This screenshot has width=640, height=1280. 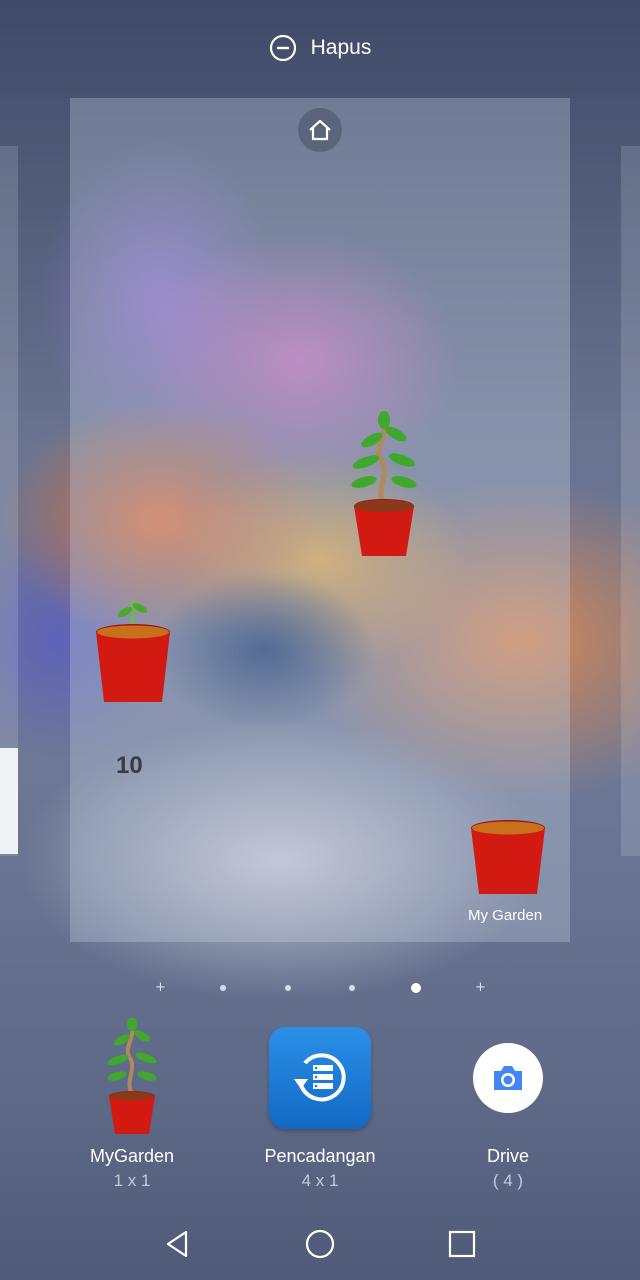 What do you see at coordinates (508, 1180) in the screenshot?
I see `widget-size: ( 4 )` at bounding box center [508, 1180].